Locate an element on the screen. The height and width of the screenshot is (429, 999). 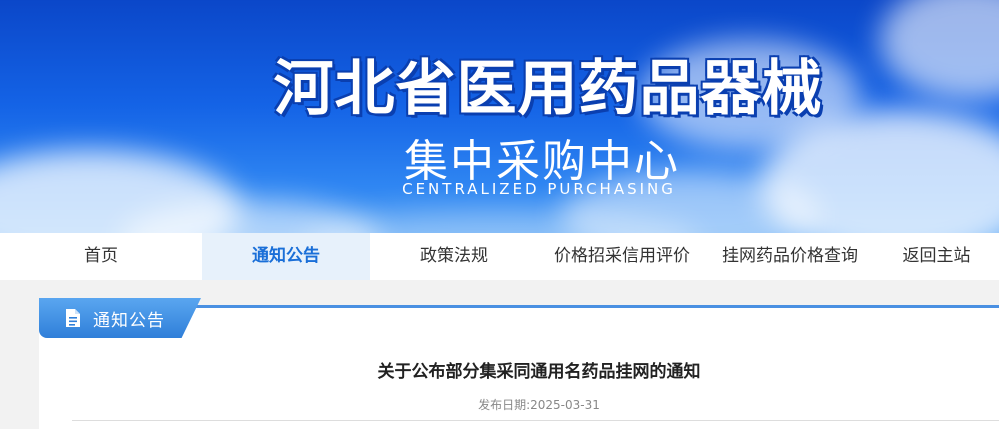
section-tab: 通知公告 is located at coordinates (120, 318).